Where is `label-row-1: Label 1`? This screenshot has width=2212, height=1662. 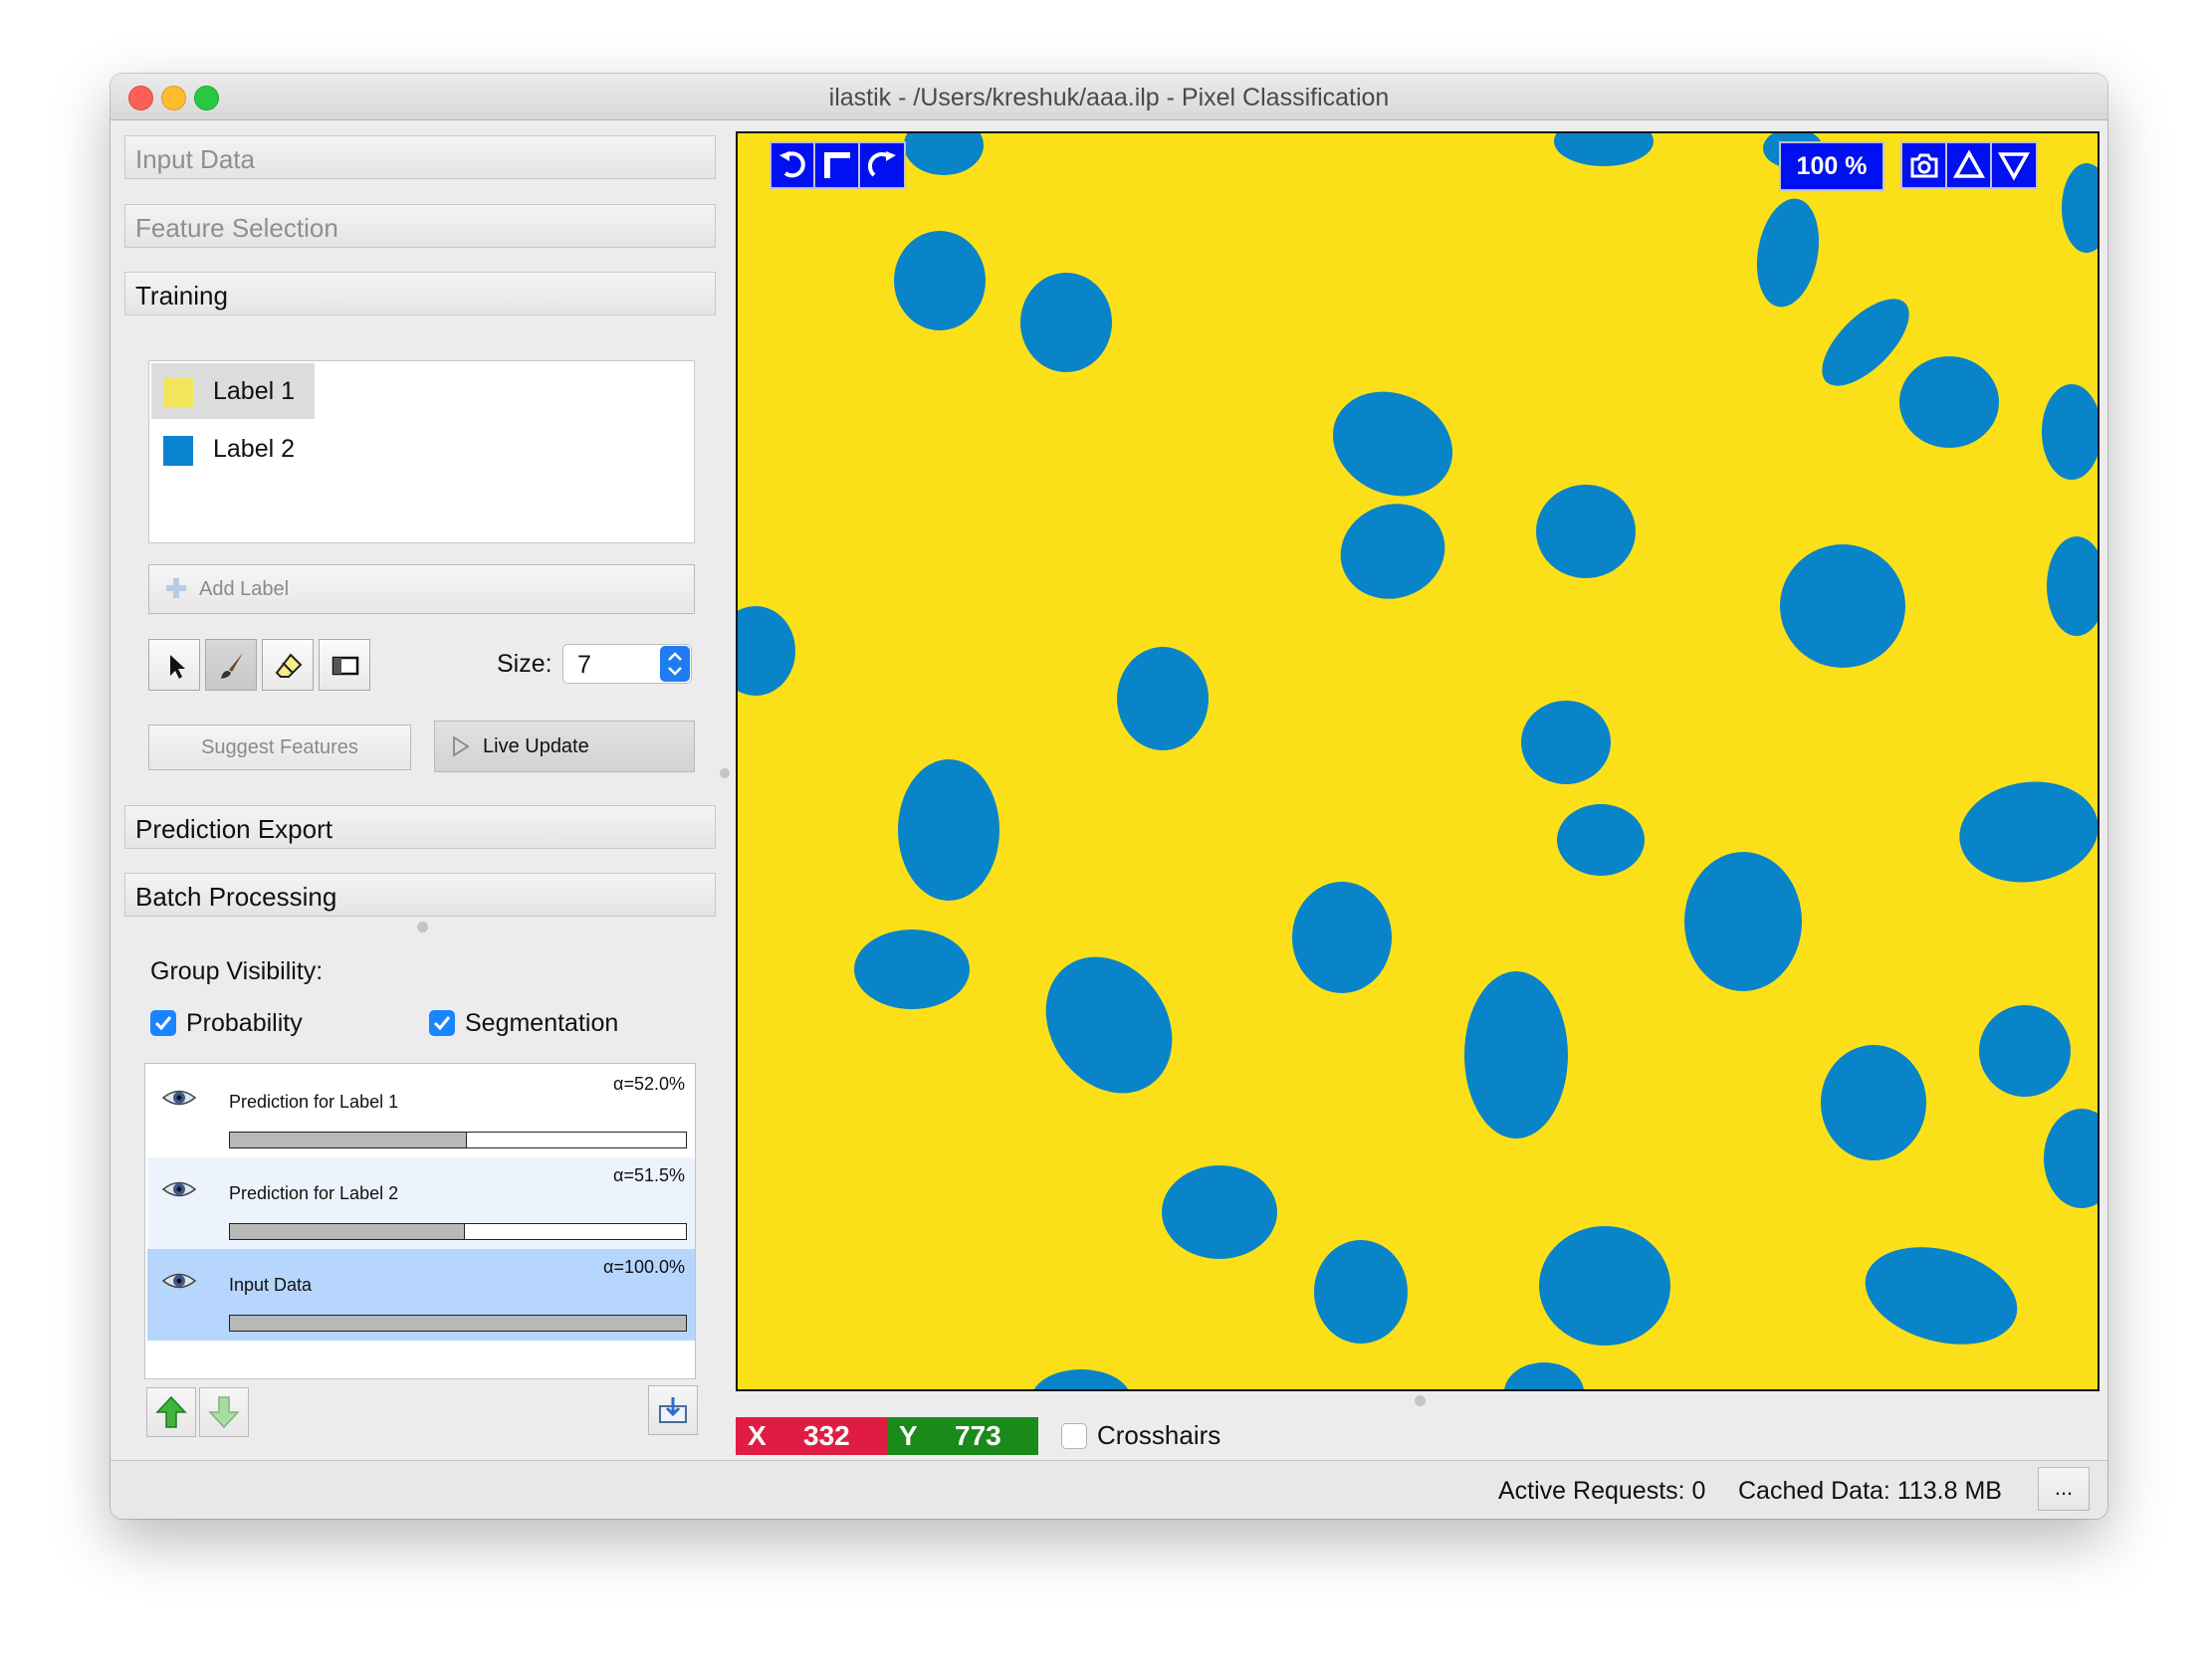
label-row-1: Label 1 is located at coordinates (233, 391).